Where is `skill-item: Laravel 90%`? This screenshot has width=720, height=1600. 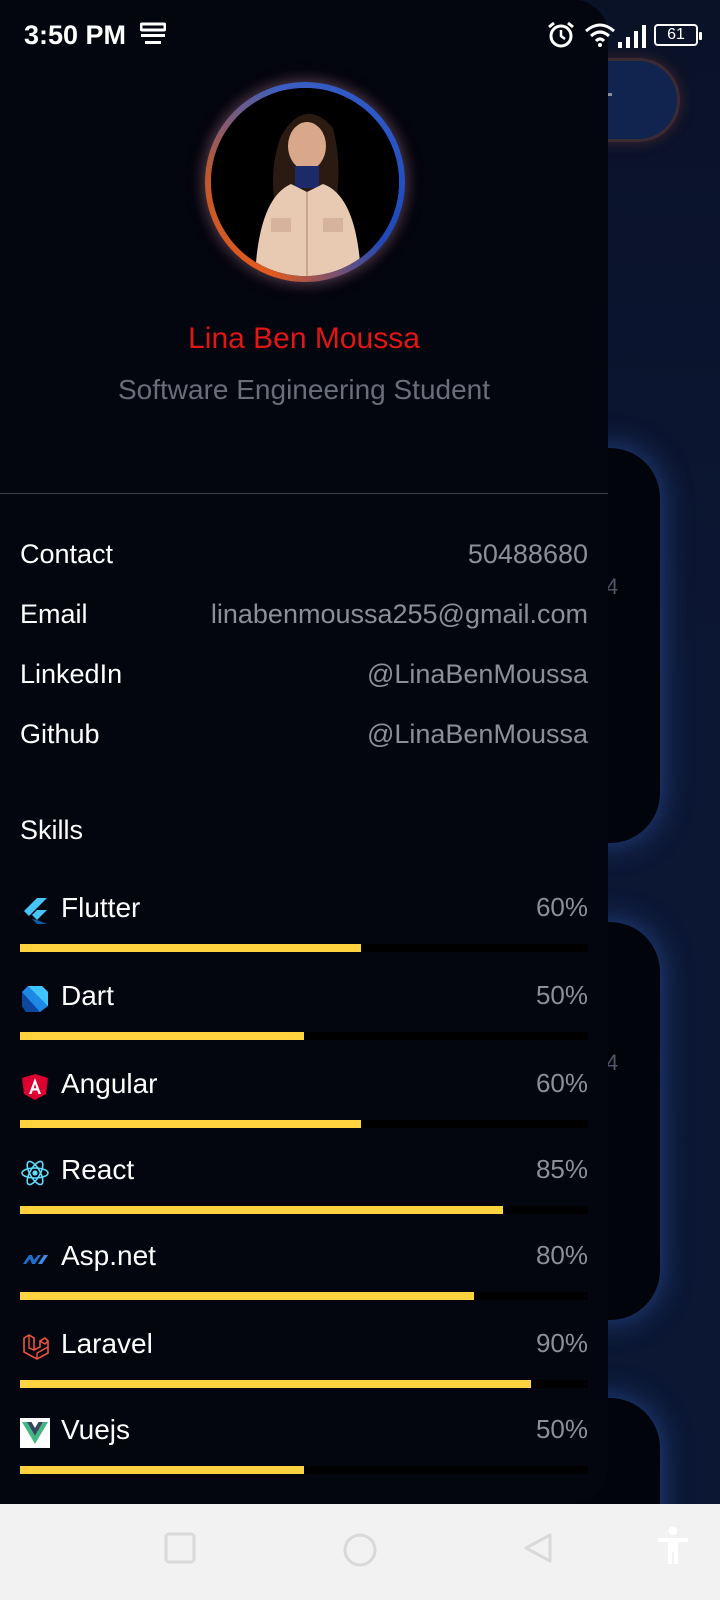
skill-item: Laravel 90% is located at coordinates (304, 1360).